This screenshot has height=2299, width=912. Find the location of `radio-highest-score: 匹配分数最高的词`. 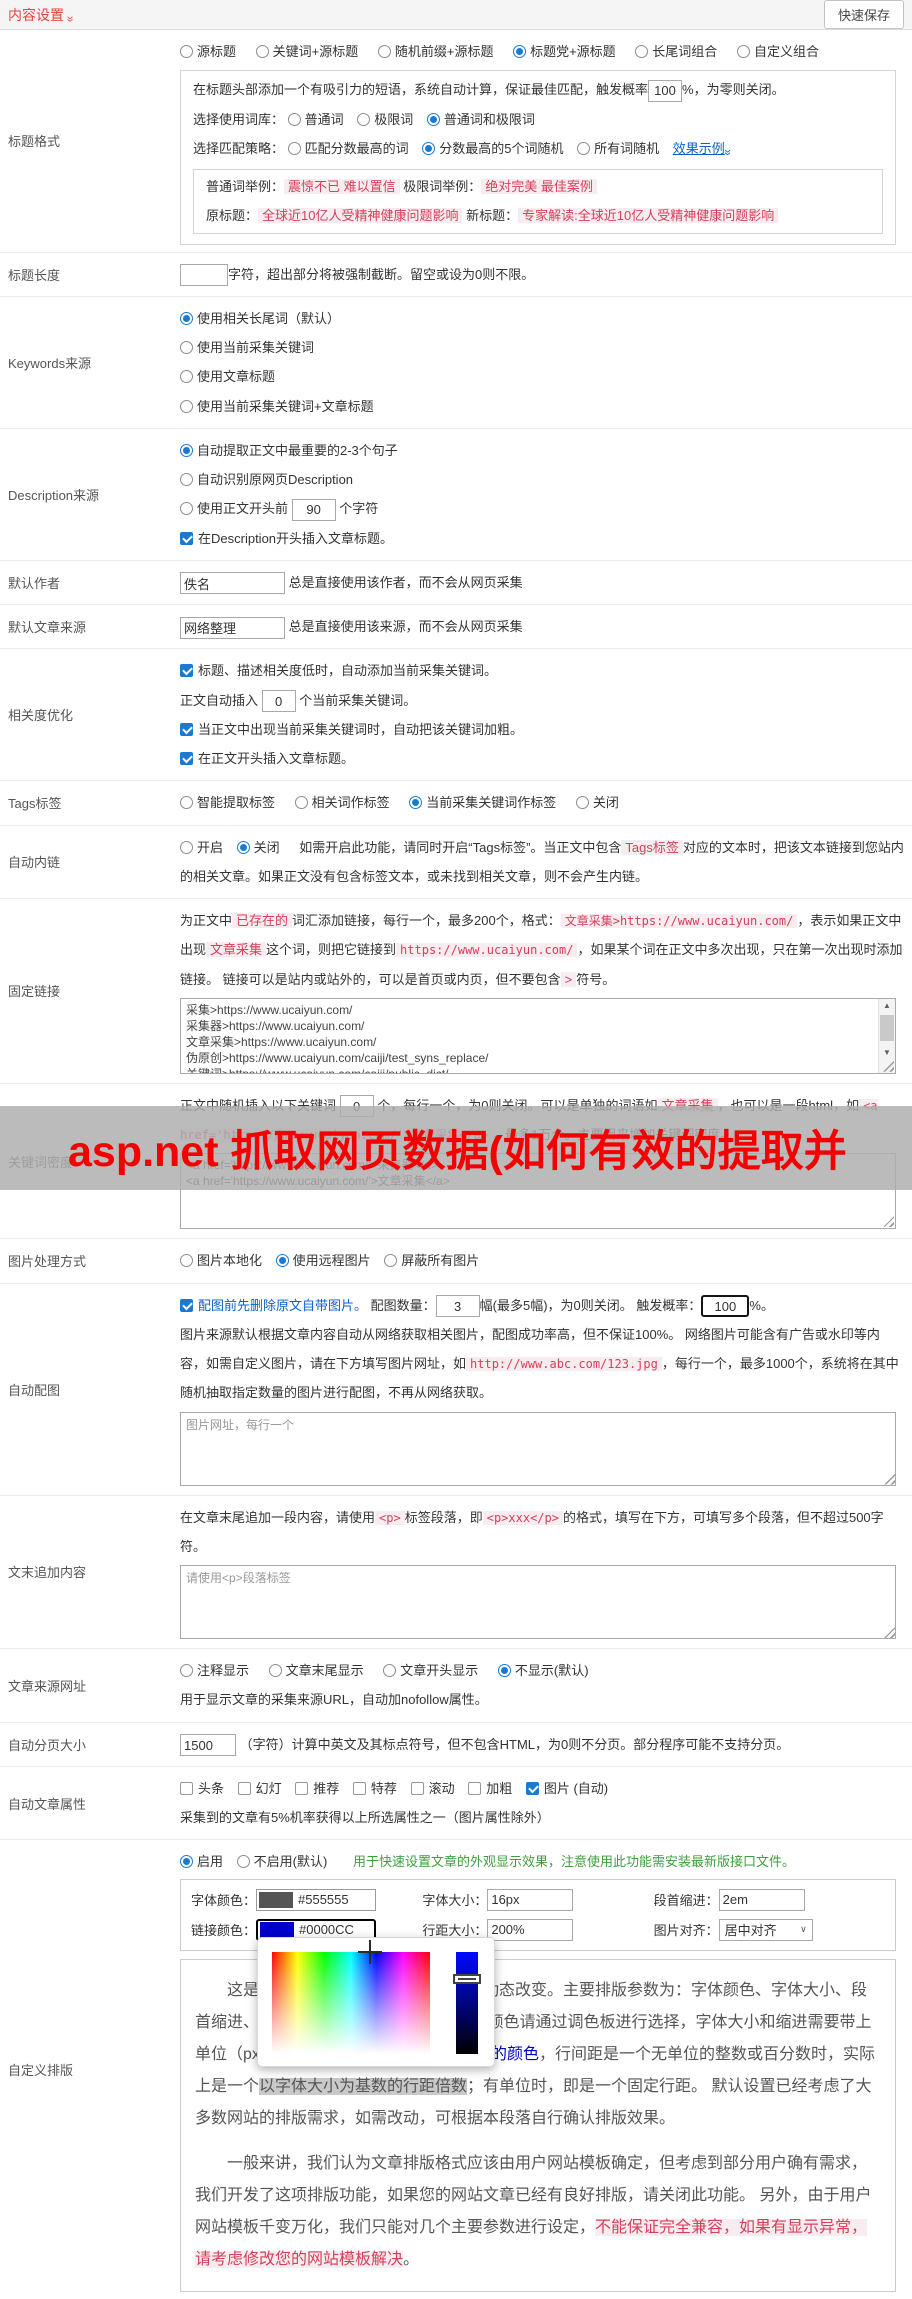

radio-highest-score: 匹配分数最高的词 is located at coordinates (348, 148).